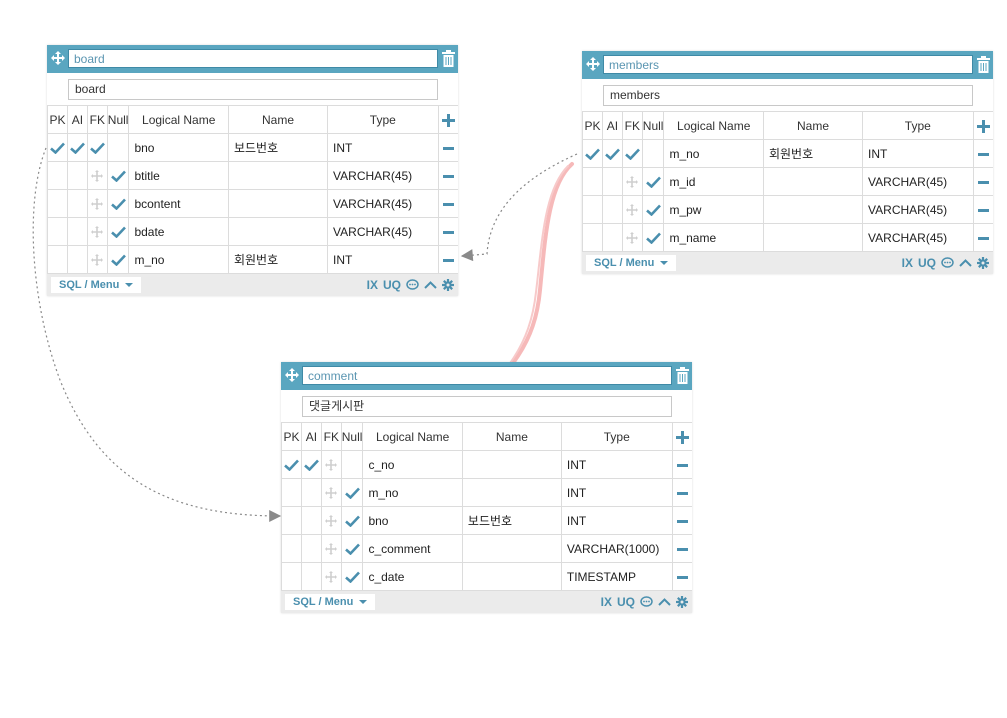 Image resolution: width=1007 pixels, height=718 pixels. What do you see at coordinates (412, 464) in the screenshot?
I see `logical-name-cell: c_no` at bounding box center [412, 464].